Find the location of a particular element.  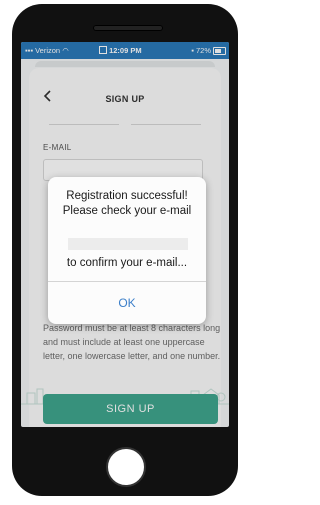

redacted-email is located at coordinates (128, 244).